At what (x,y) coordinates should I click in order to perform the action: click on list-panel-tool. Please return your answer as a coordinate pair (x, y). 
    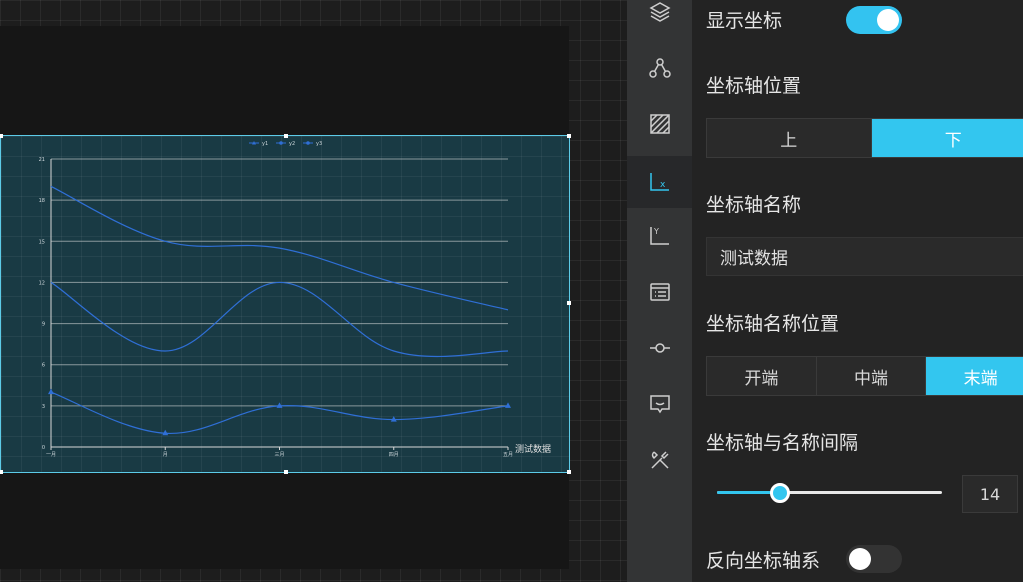
    Looking at the image, I should click on (659, 292).